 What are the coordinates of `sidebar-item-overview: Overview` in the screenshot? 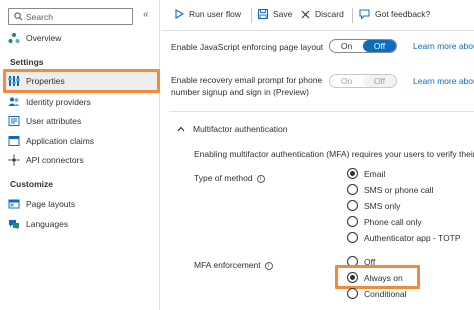 It's located at (83, 38).